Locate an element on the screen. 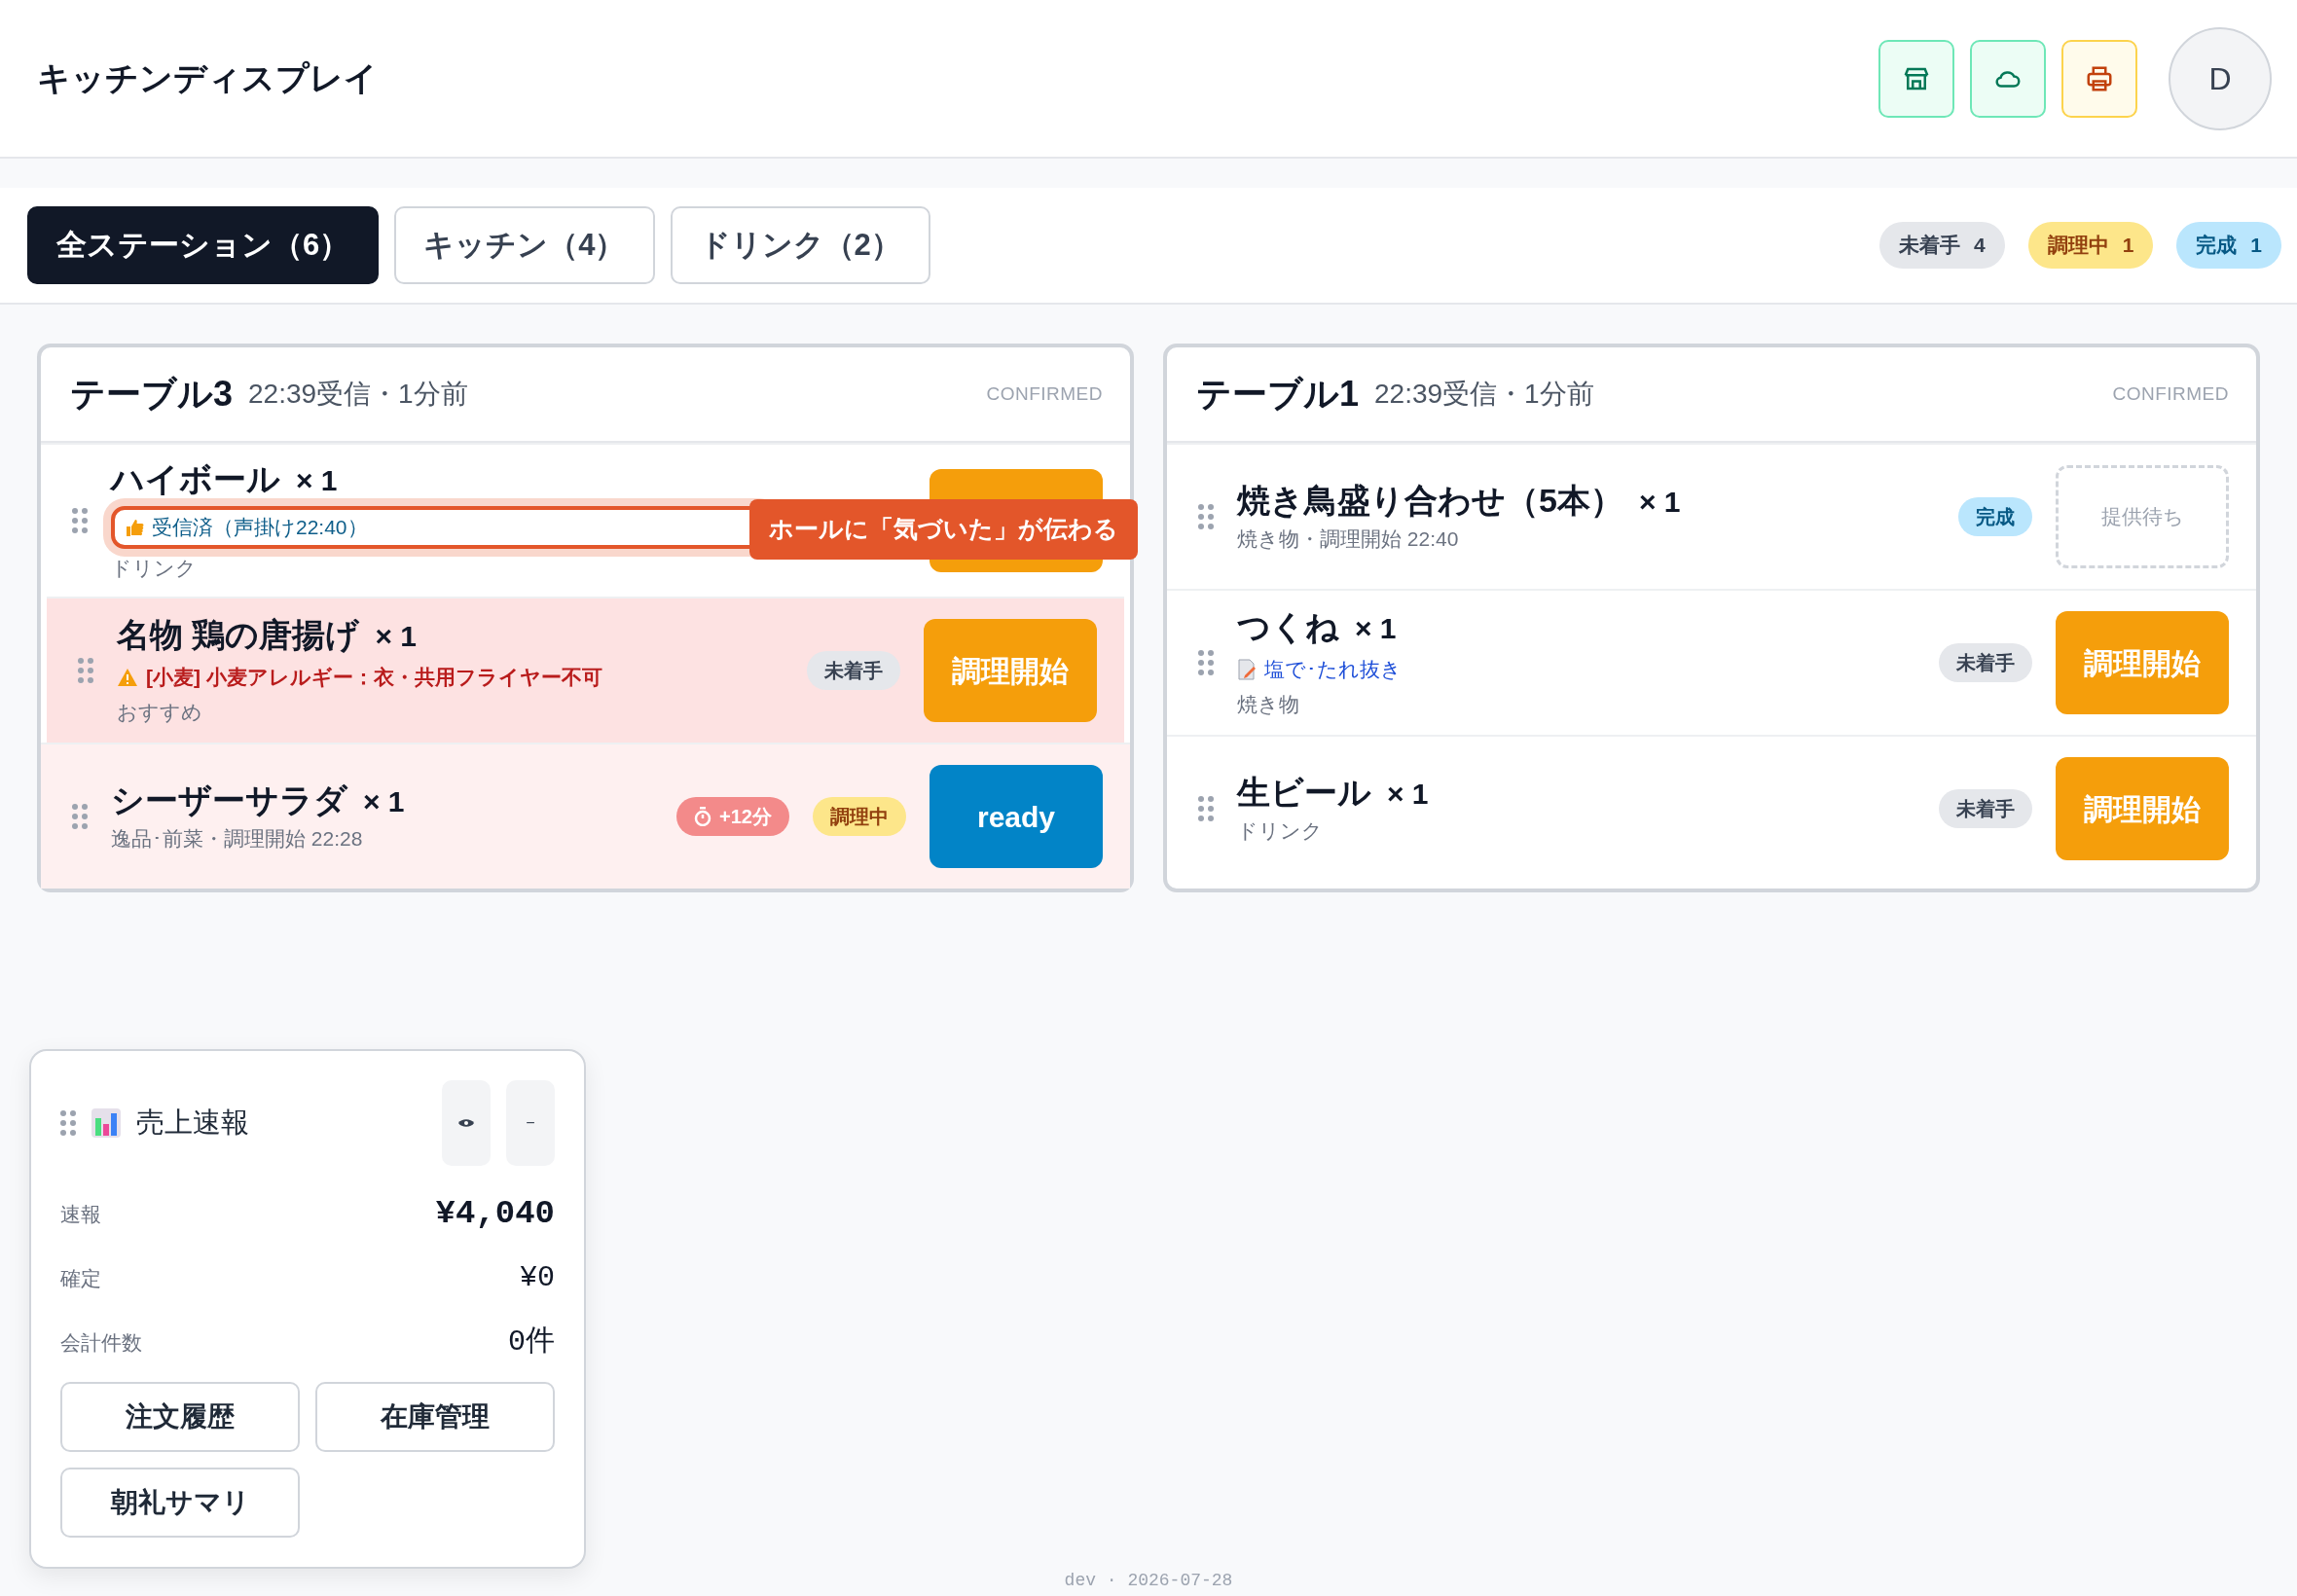 This screenshot has width=2297, height=1596. widget-button: 在庫管理 is located at coordinates (435, 1417).